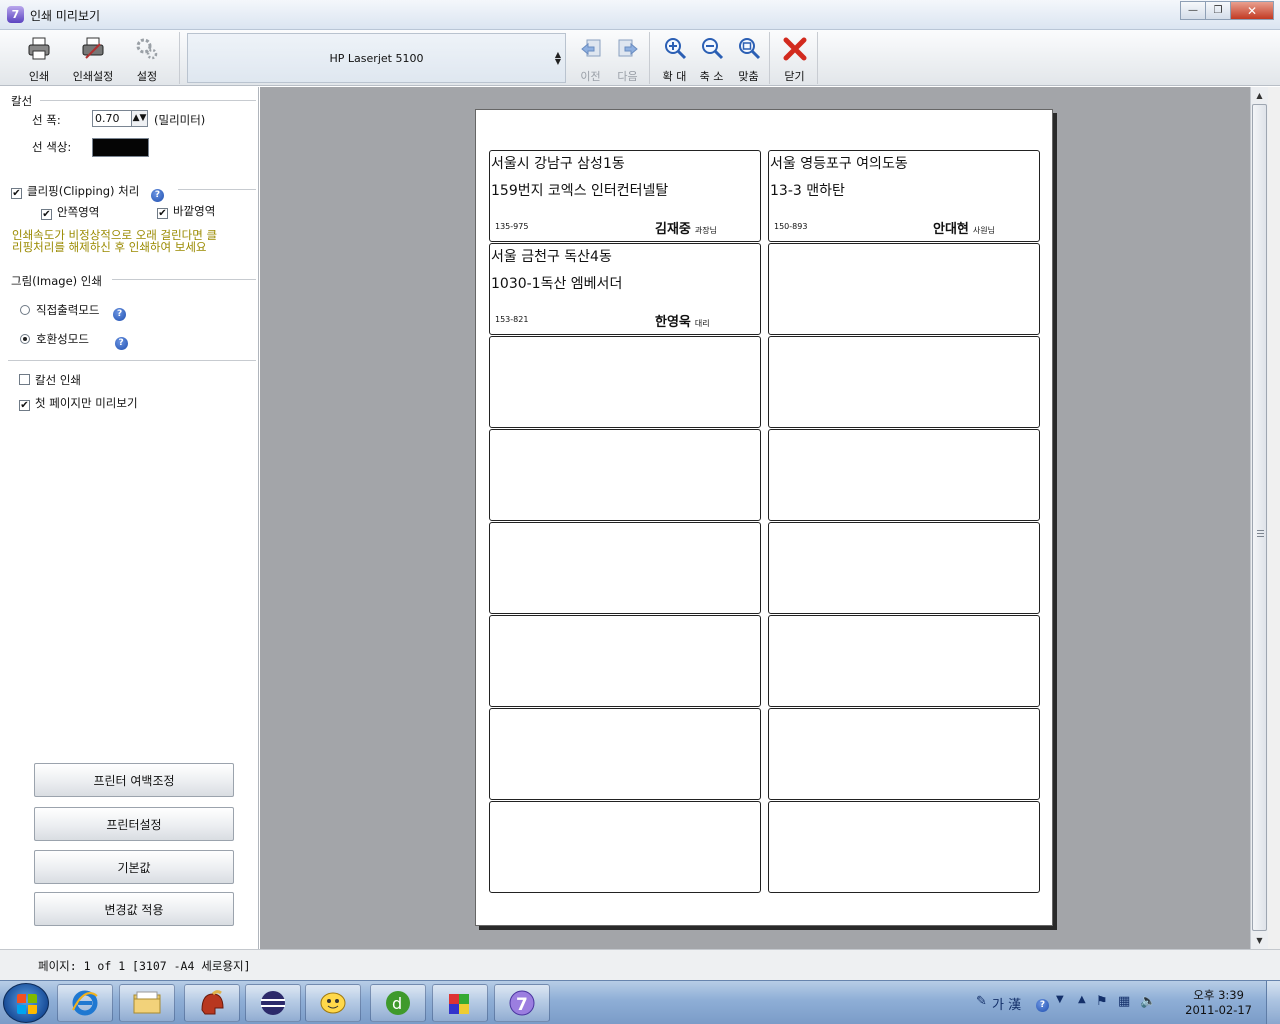  I want to click on smiley-icon, so click(333, 1003).